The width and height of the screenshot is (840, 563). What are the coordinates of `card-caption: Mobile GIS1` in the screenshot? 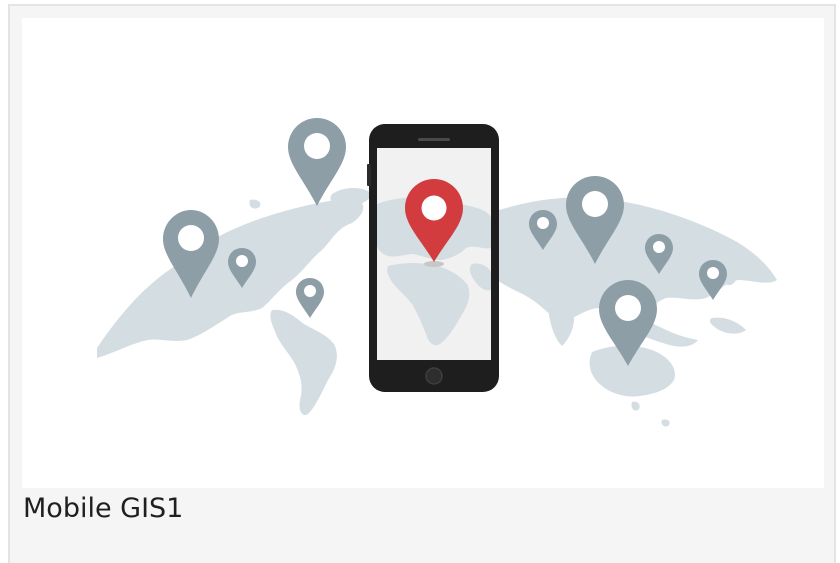 It's located at (103, 508).